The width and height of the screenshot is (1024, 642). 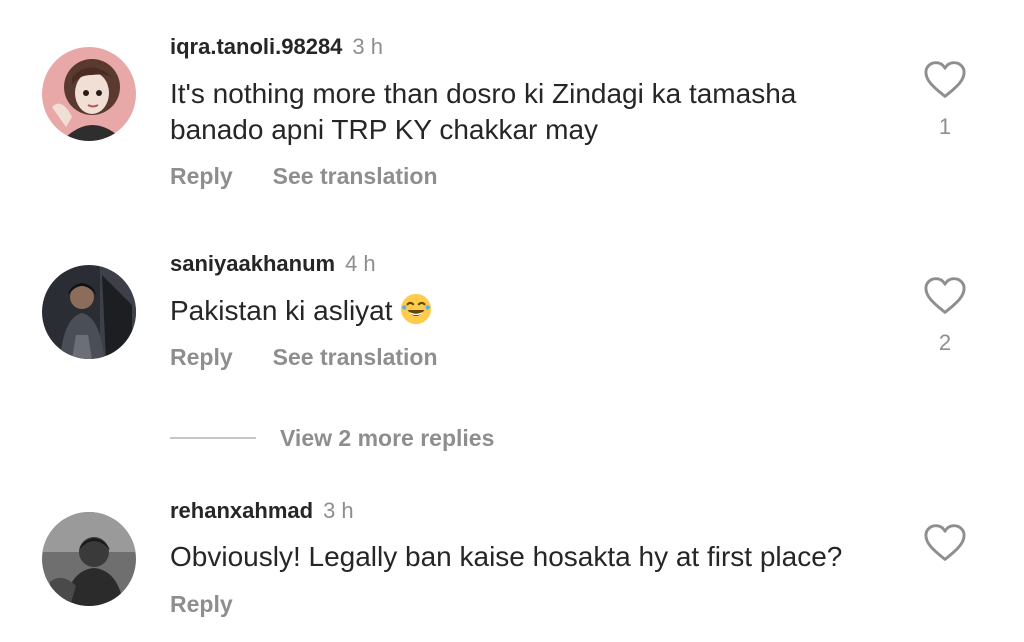 I want to click on avatar, so click(x=89, y=559).